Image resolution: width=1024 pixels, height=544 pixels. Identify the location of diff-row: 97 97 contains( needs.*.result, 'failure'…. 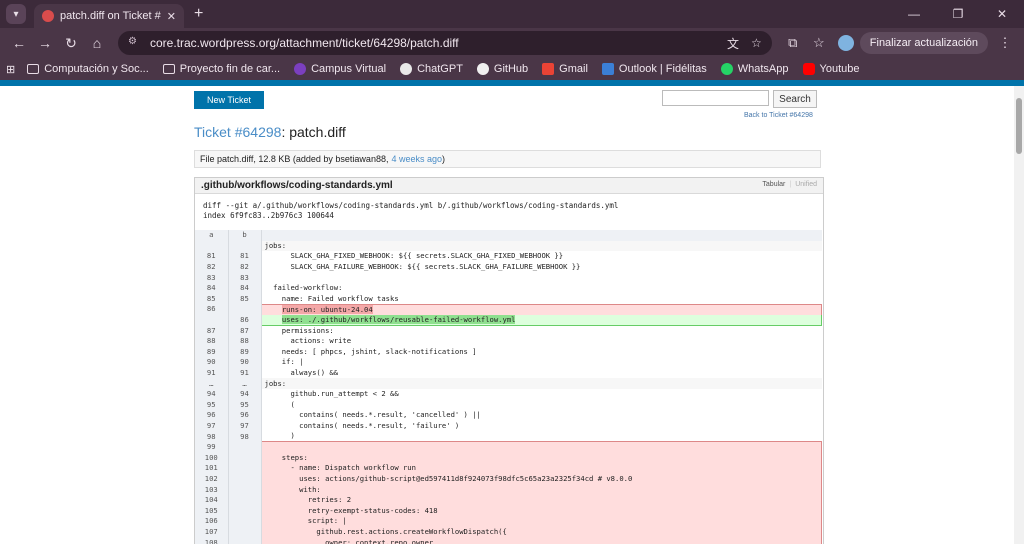
(508, 426).